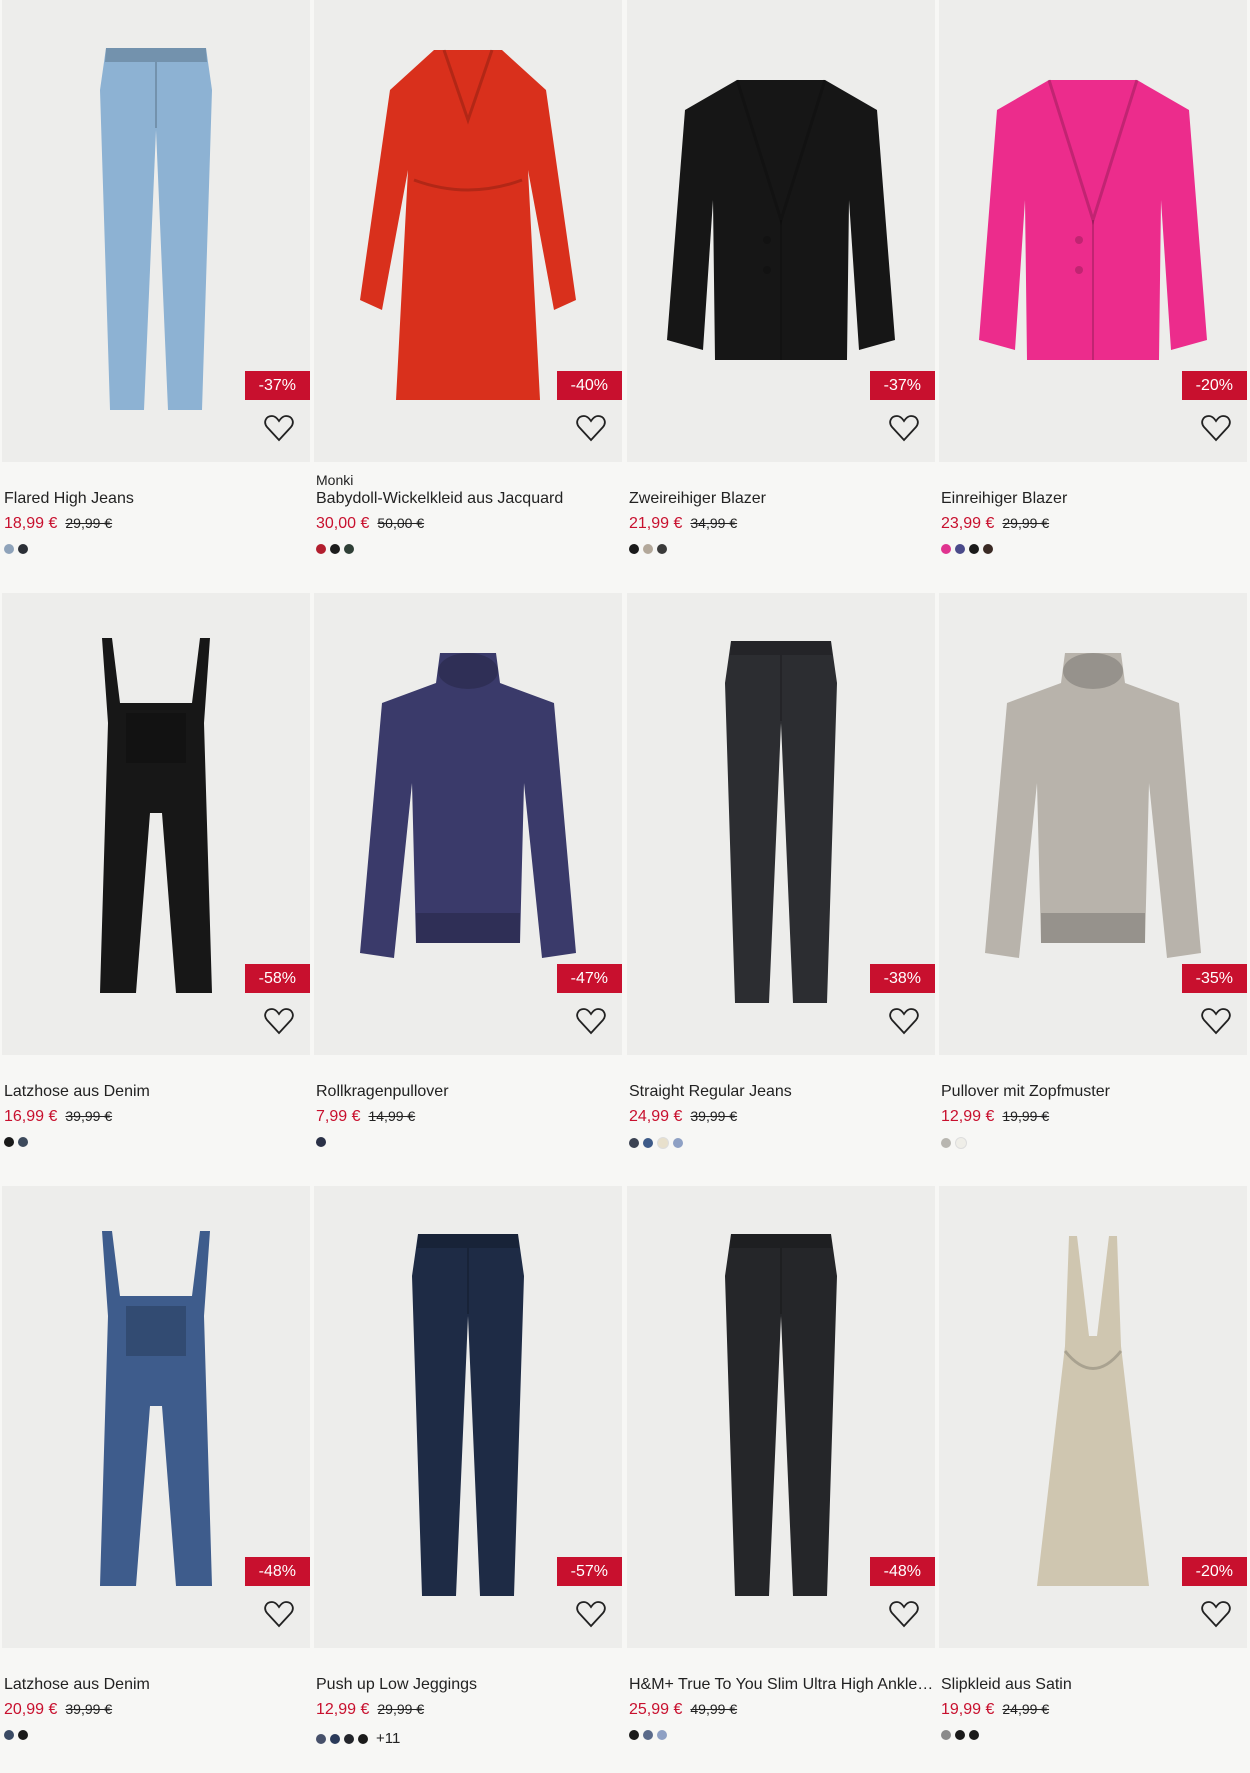 Image resolution: width=1250 pixels, height=1773 pixels. What do you see at coordinates (1094, 499) in the screenshot?
I see `product-name: Einreihiger Blazer` at bounding box center [1094, 499].